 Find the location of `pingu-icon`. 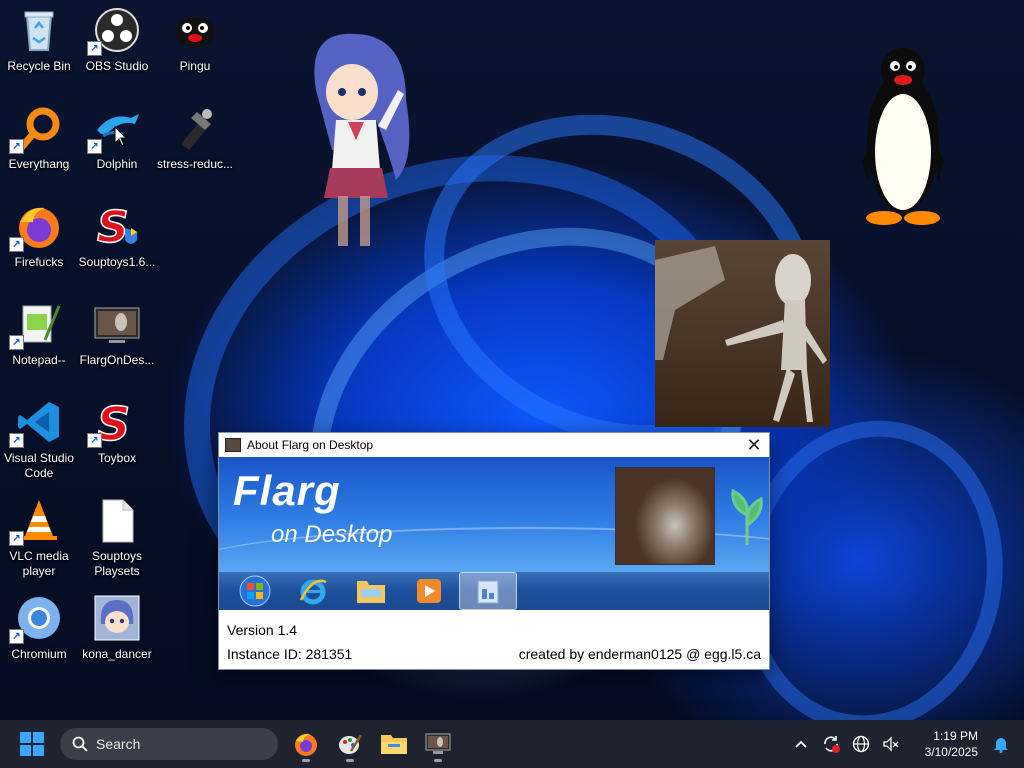

pingu-icon is located at coordinates (195, 30).